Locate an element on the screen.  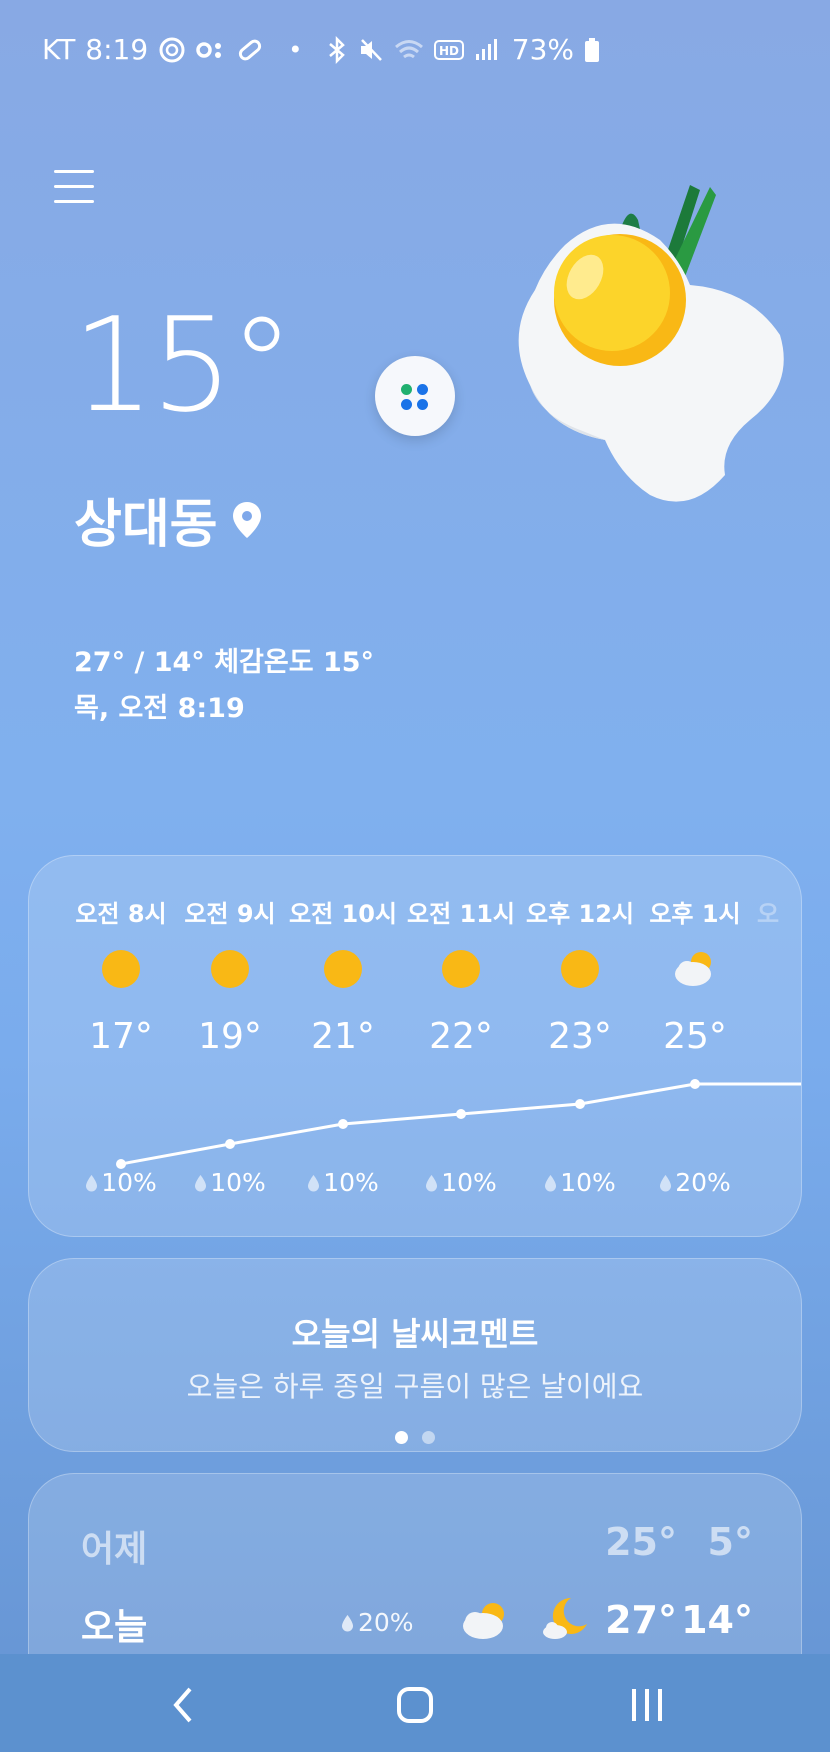
day-label: 어제 is located at coordinates (114, 1549).